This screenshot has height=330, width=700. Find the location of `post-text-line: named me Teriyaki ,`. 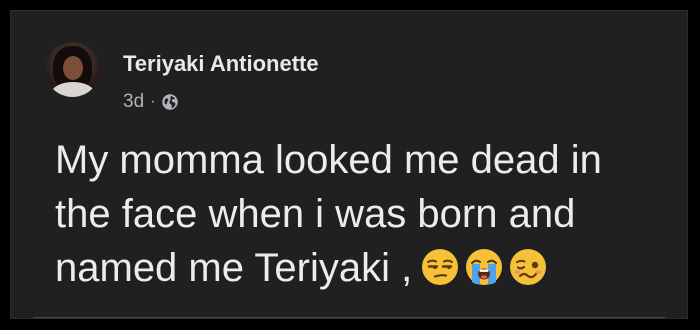

post-text-line: named me Teriyaki , is located at coordinates (365, 268).